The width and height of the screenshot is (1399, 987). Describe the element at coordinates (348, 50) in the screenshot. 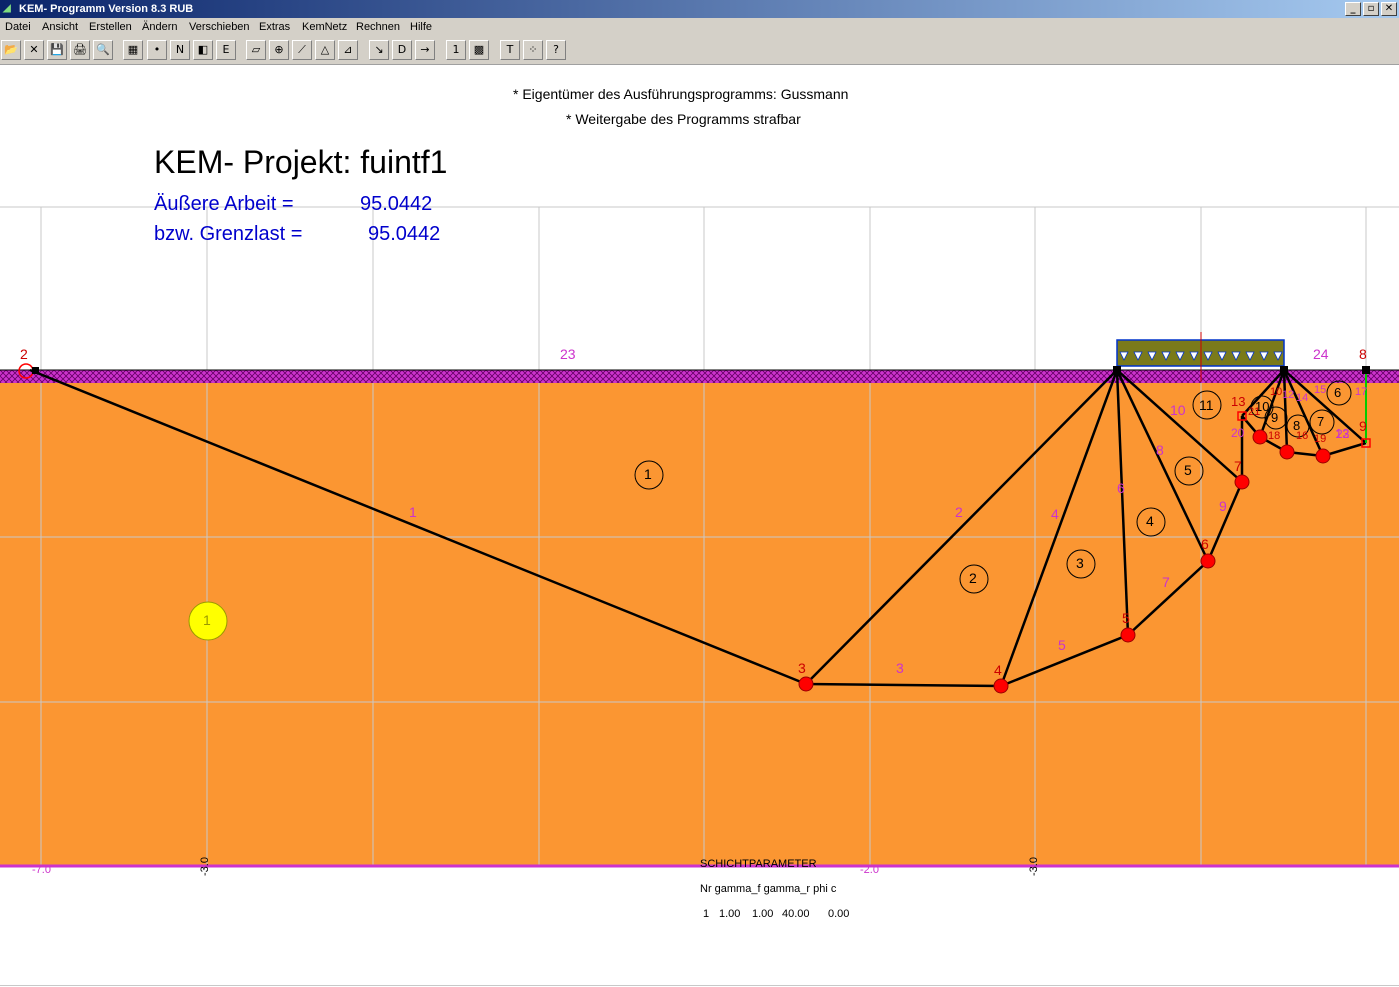

I see `triangle-x-icon: ⊿` at that location.